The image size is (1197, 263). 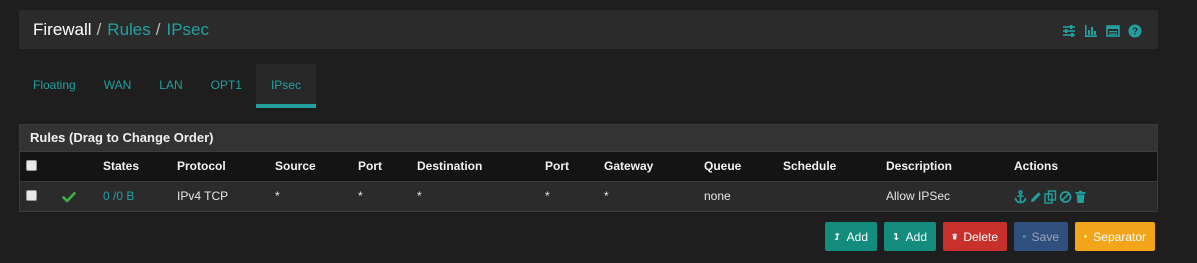 What do you see at coordinates (360, 196) in the screenshot?
I see `row-source-port: *` at bounding box center [360, 196].